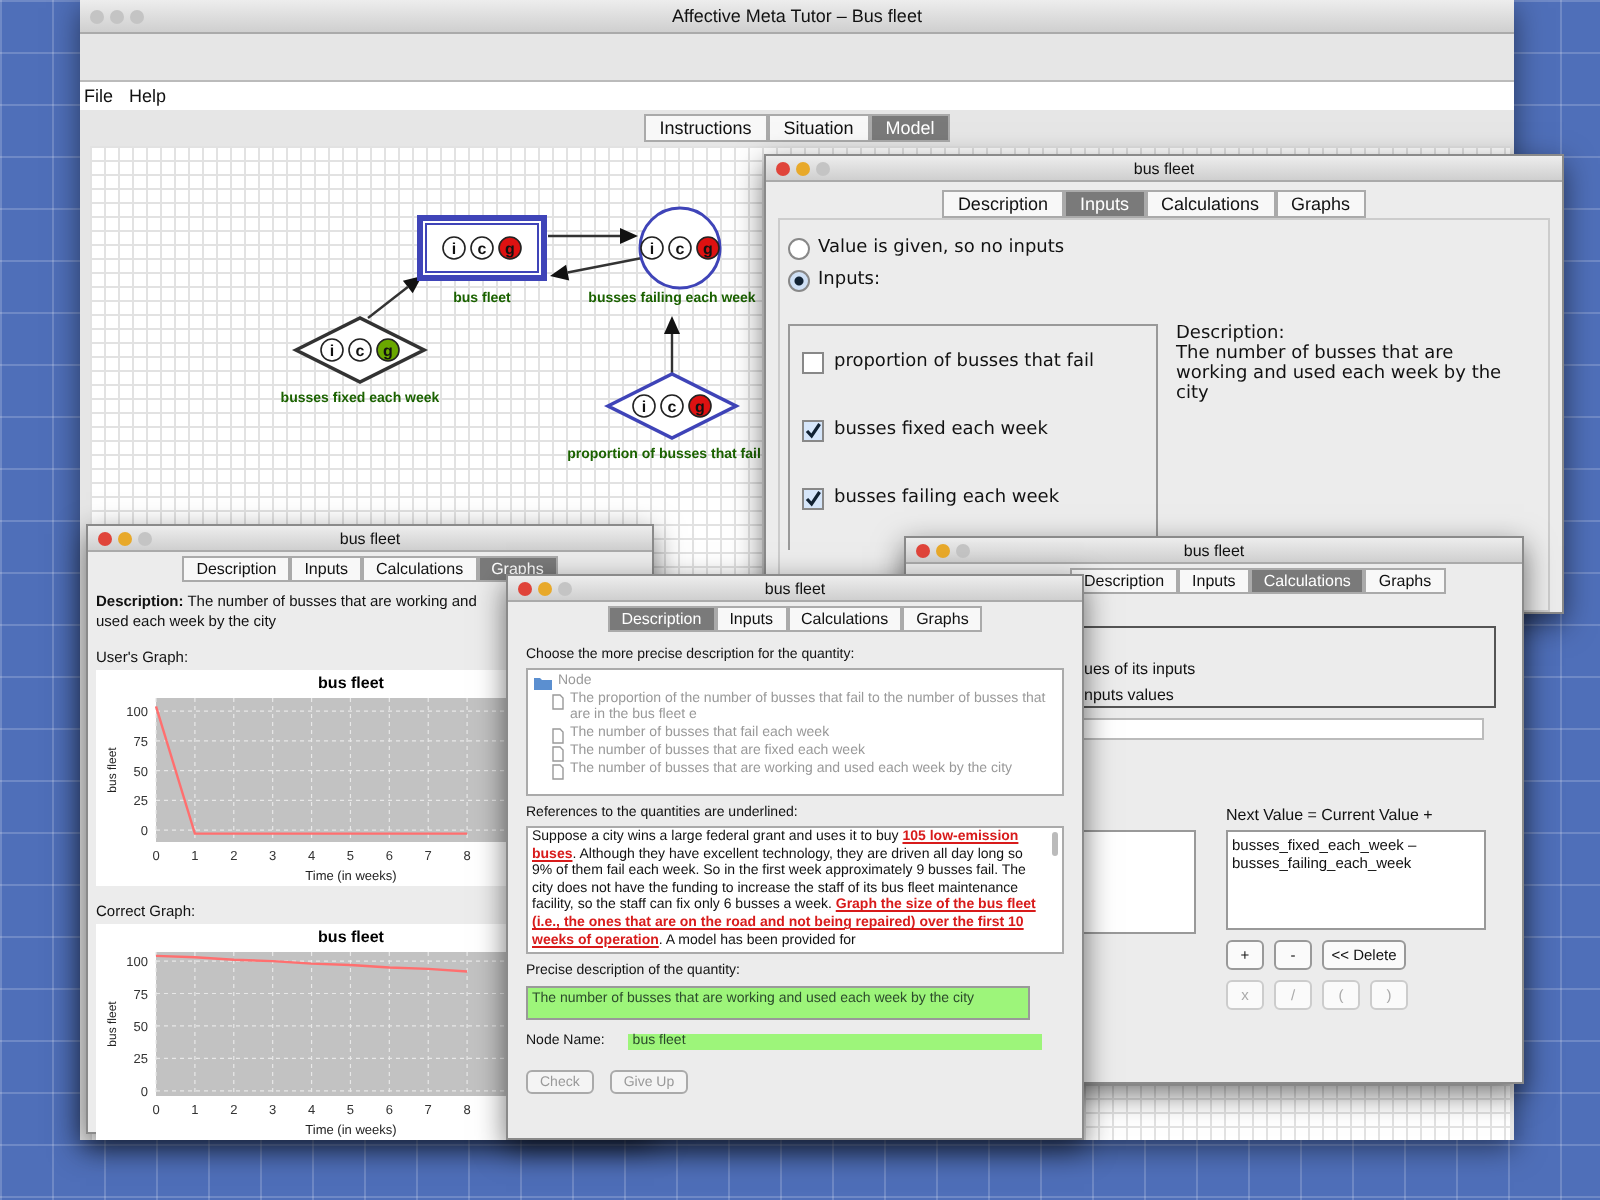  I want to click on radio-label: Value is given, so no inputs, so click(941, 248).